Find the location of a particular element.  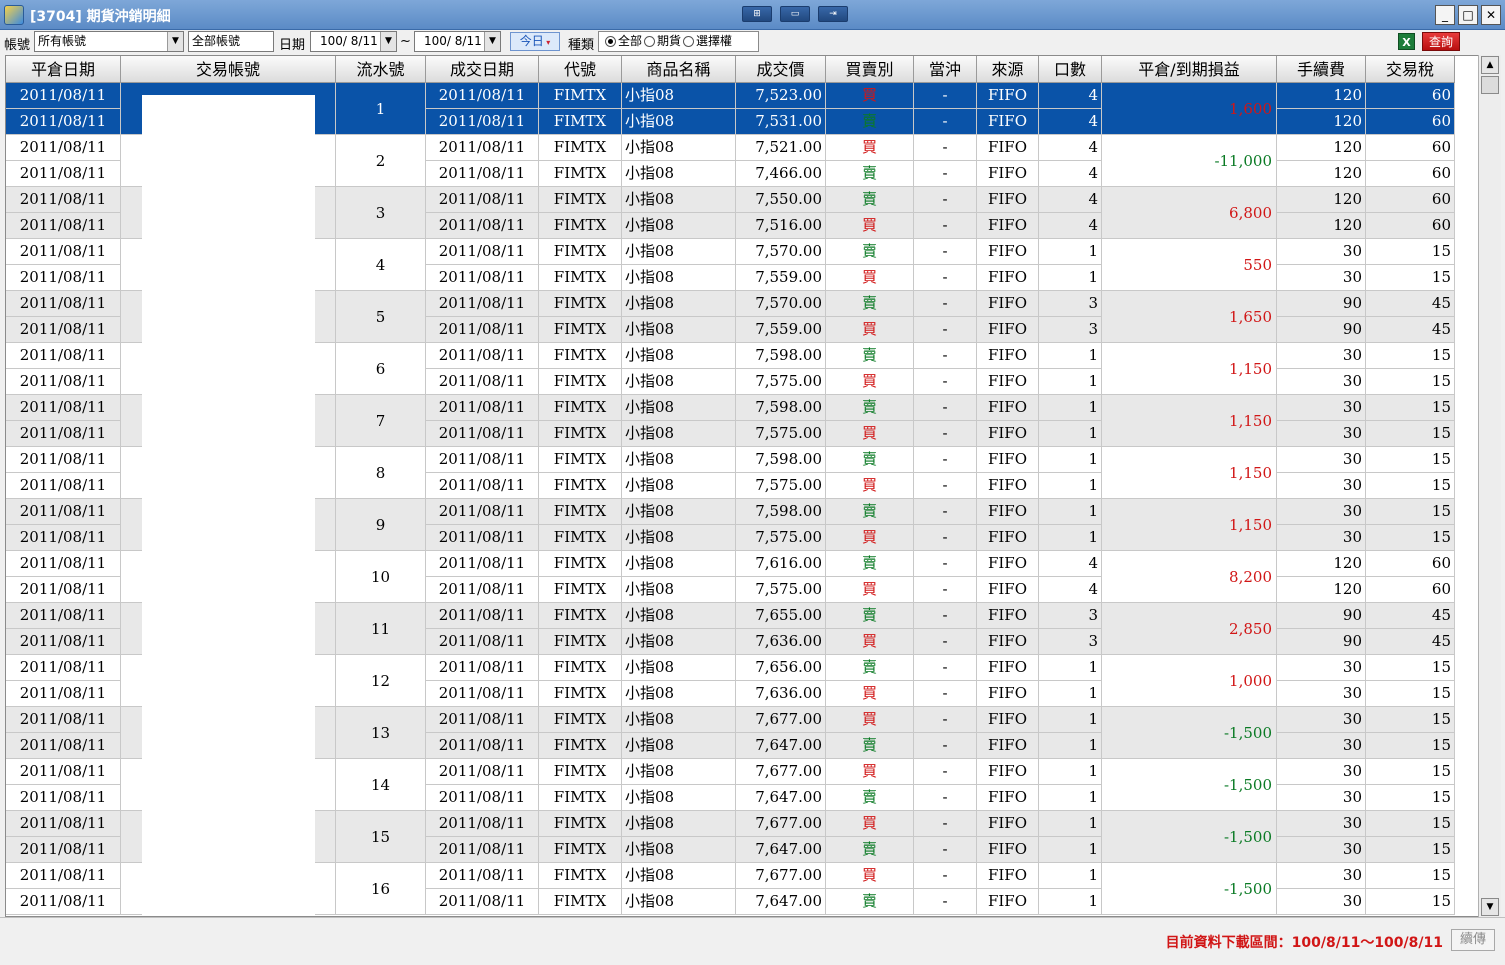

account-select: 所有帳號 ▼ is located at coordinates (109, 41).